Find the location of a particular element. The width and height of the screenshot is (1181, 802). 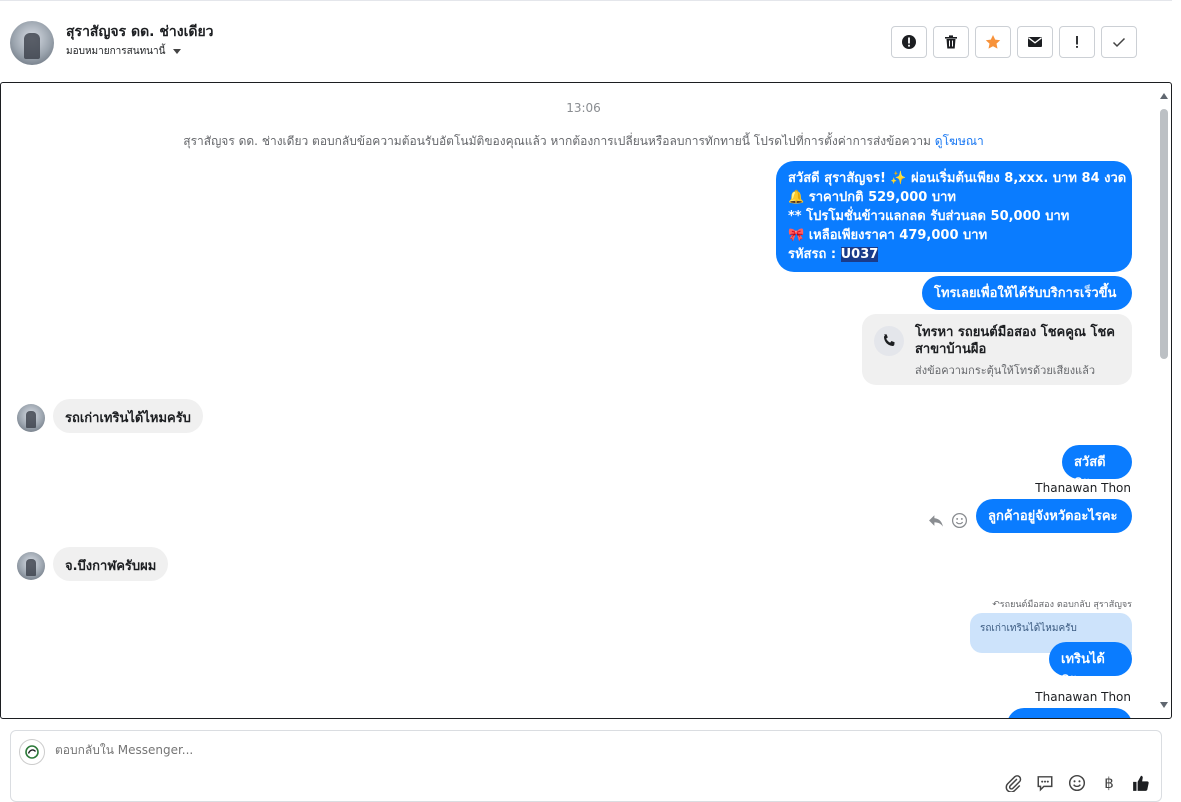

outgoing-message: ลูกค้าอยู่จังหวัดอะไรคะ is located at coordinates (1054, 516).